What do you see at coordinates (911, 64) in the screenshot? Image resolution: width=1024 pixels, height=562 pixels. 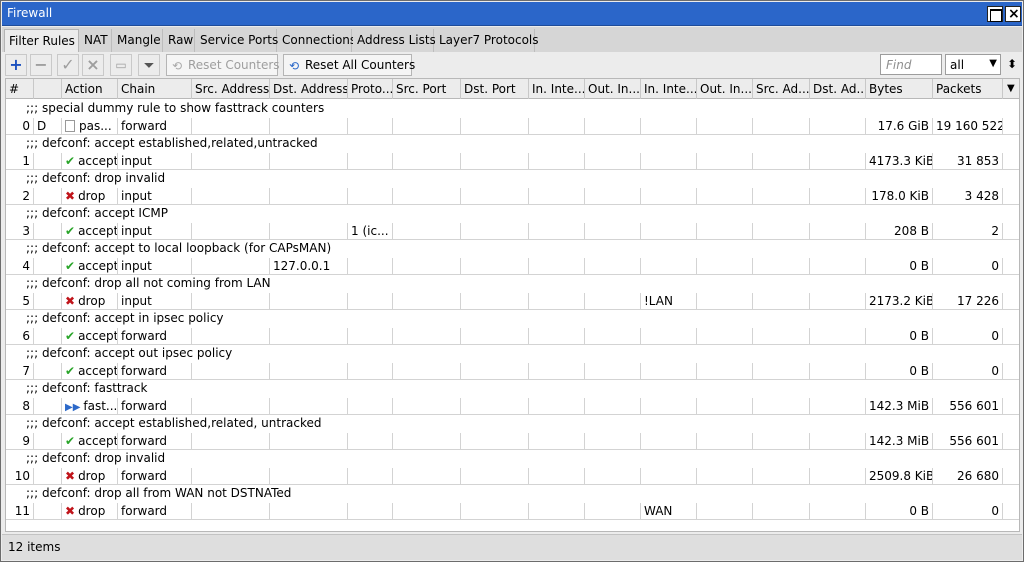 I see `find-input: Find` at bounding box center [911, 64].